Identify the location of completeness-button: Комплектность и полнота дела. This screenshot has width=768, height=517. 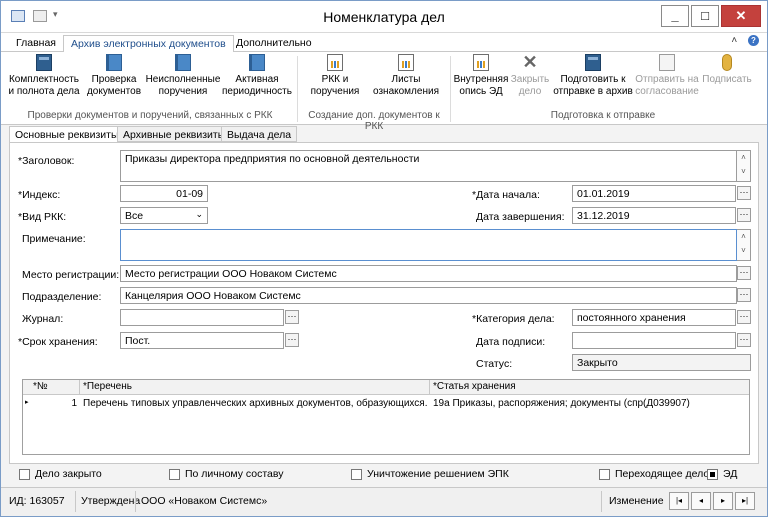
(44, 76).